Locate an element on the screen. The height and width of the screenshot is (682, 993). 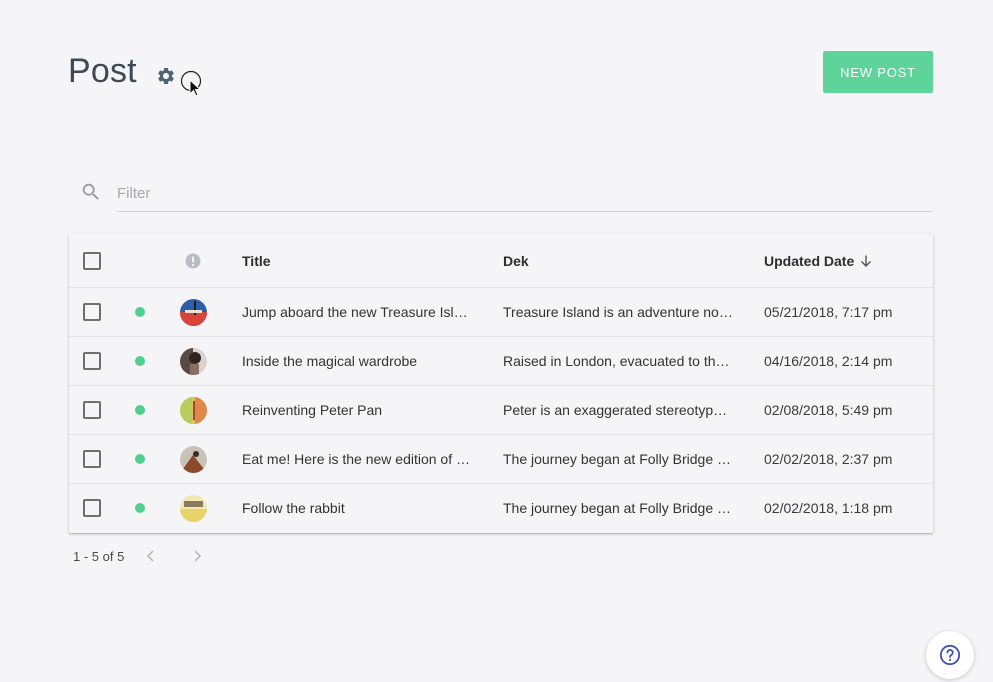
info-icon is located at coordinates (193, 260).